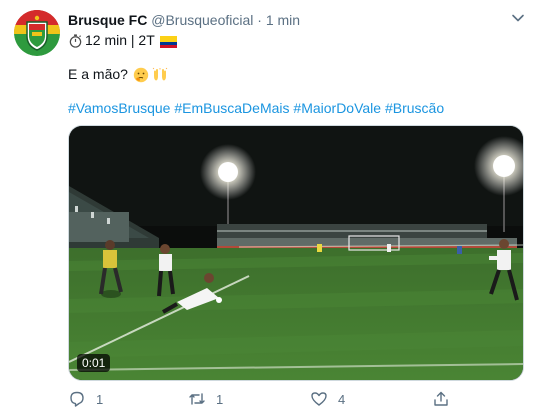 This screenshot has width=556, height=414. Describe the element at coordinates (94, 363) in the screenshot. I see `video-duration: 0:01` at that location.